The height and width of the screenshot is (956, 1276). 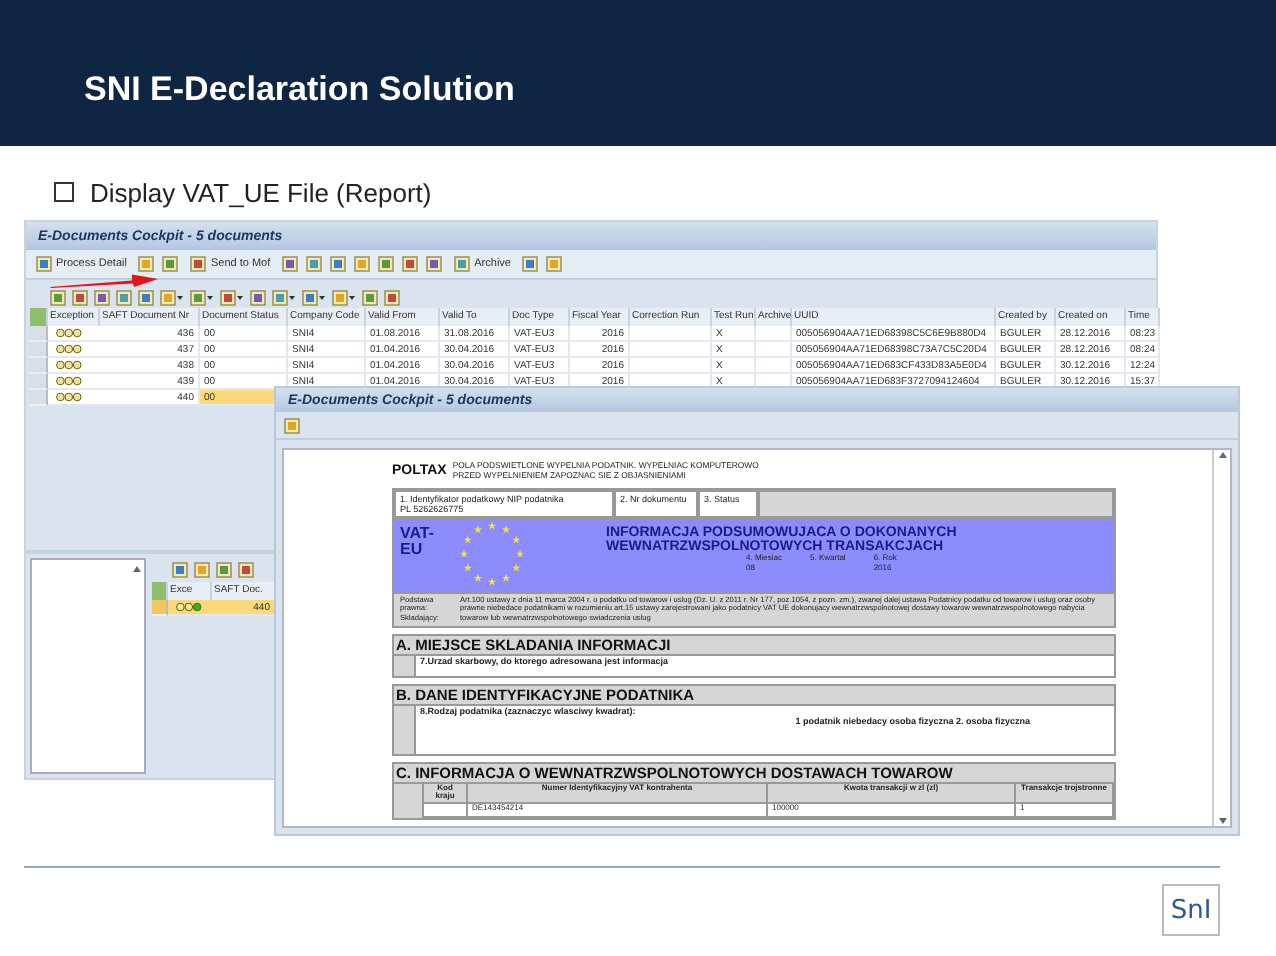 I want to click on company-logo: SnI, so click(x=1191, y=910).